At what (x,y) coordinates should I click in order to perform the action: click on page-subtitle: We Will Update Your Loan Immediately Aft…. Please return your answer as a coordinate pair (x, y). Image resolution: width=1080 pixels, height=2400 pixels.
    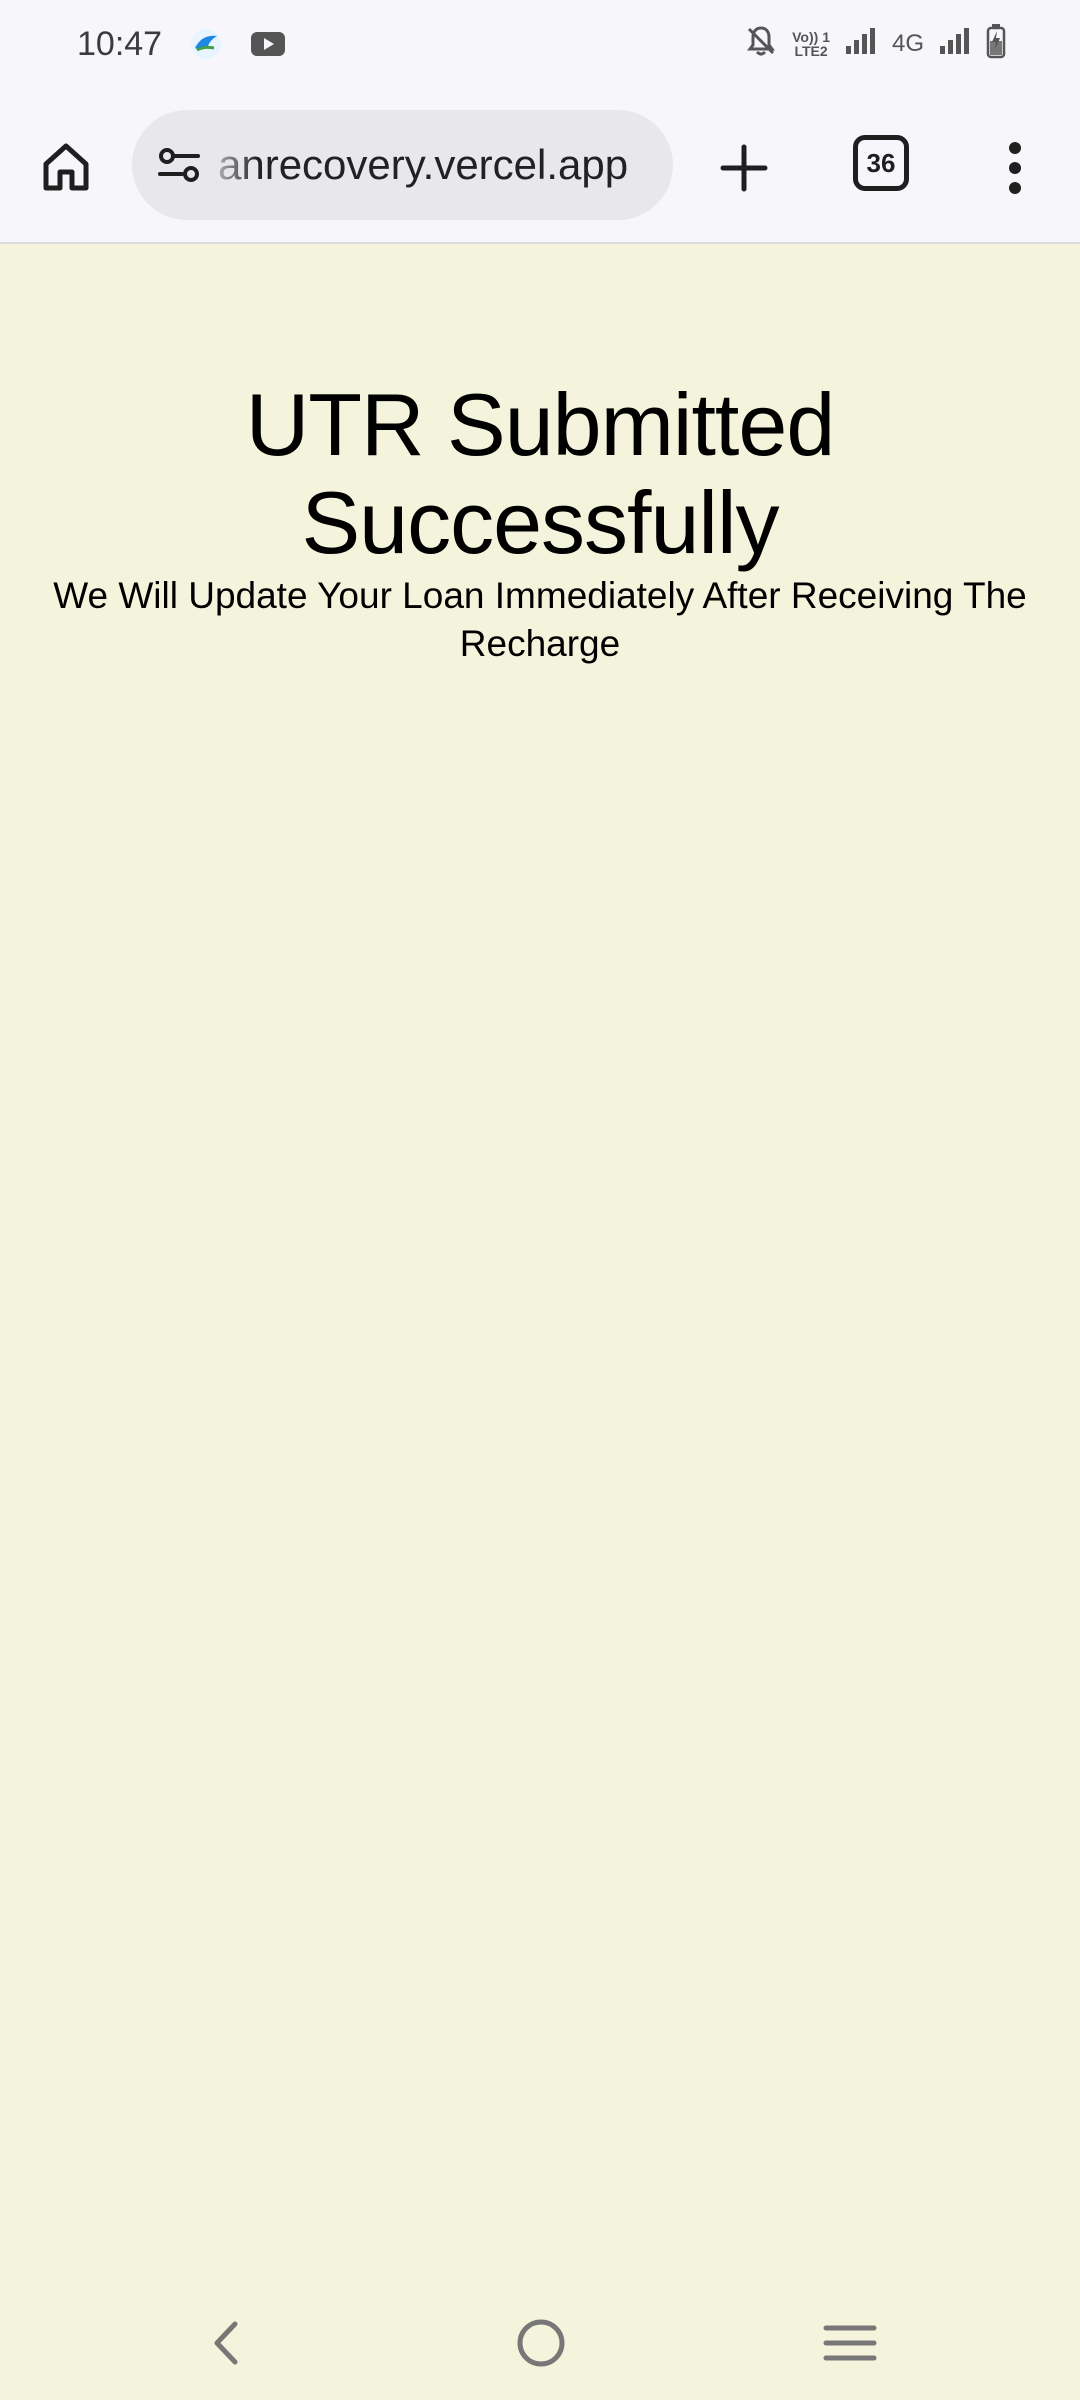
    Looking at the image, I should click on (540, 619).